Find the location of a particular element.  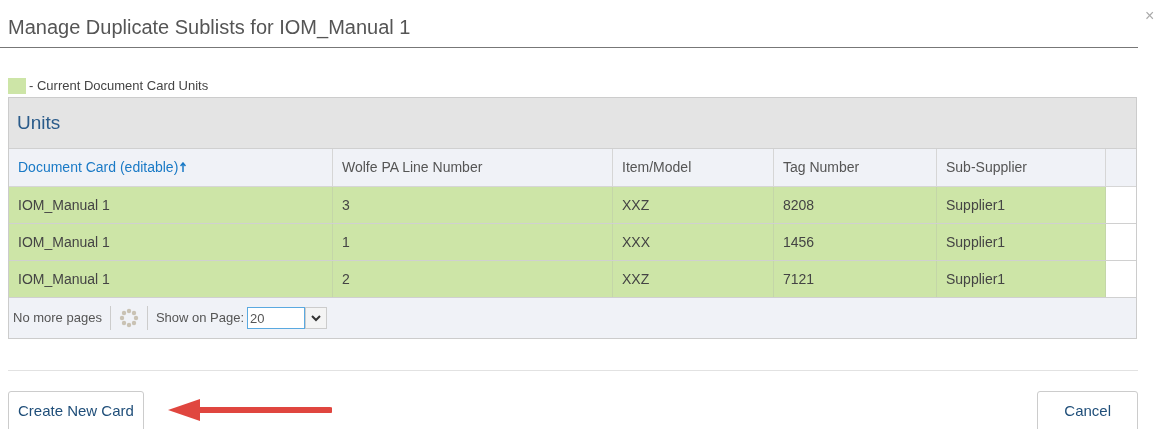

table-row: IOM_Manual 1 3 XXZ 8208 Supplier1 is located at coordinates (572, 205).